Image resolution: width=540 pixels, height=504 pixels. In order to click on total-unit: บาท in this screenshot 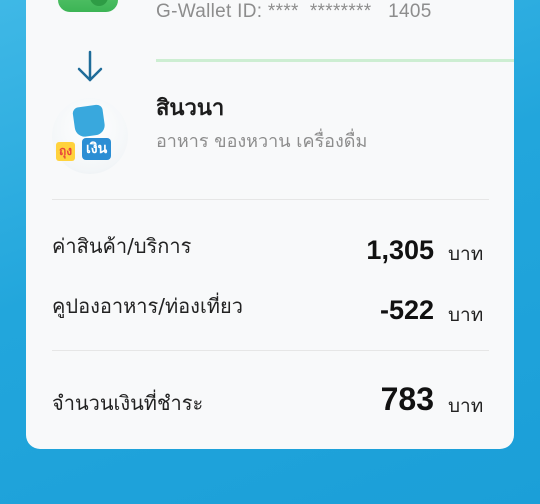, I will do `click(466, 406)`.